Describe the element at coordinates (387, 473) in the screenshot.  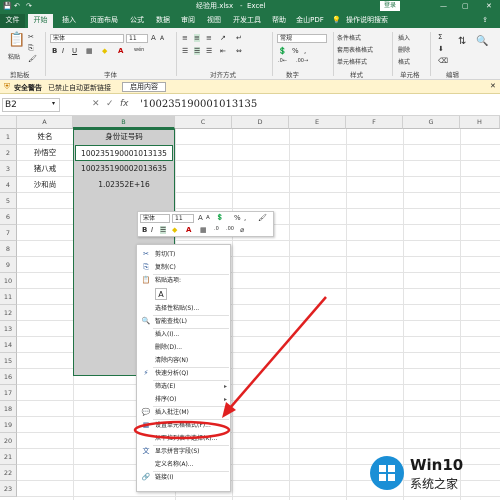
I see `windows-logo-icon` at that location.